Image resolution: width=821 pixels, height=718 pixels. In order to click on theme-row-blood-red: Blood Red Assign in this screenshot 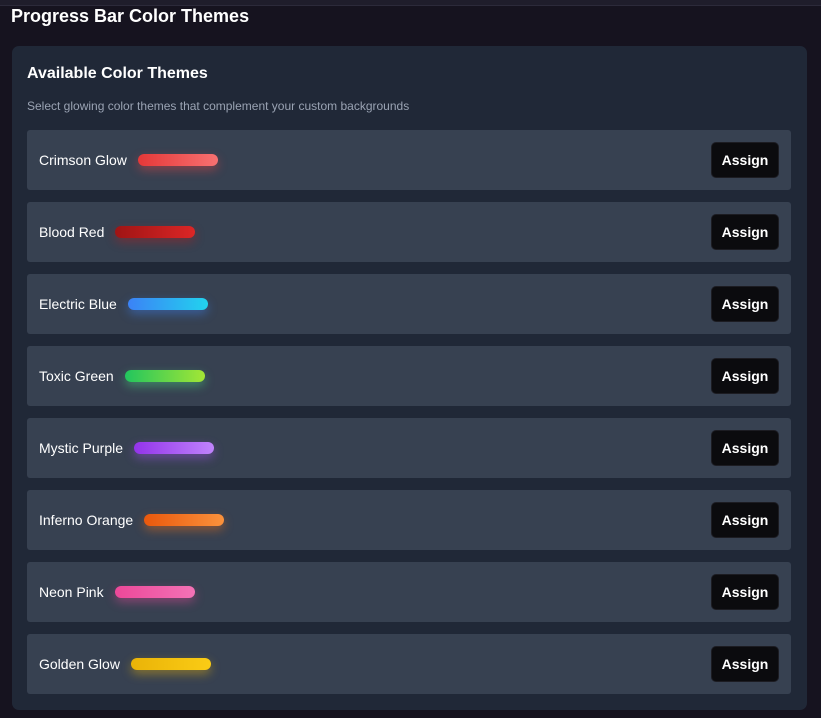, I will do `click(409, 232)`.